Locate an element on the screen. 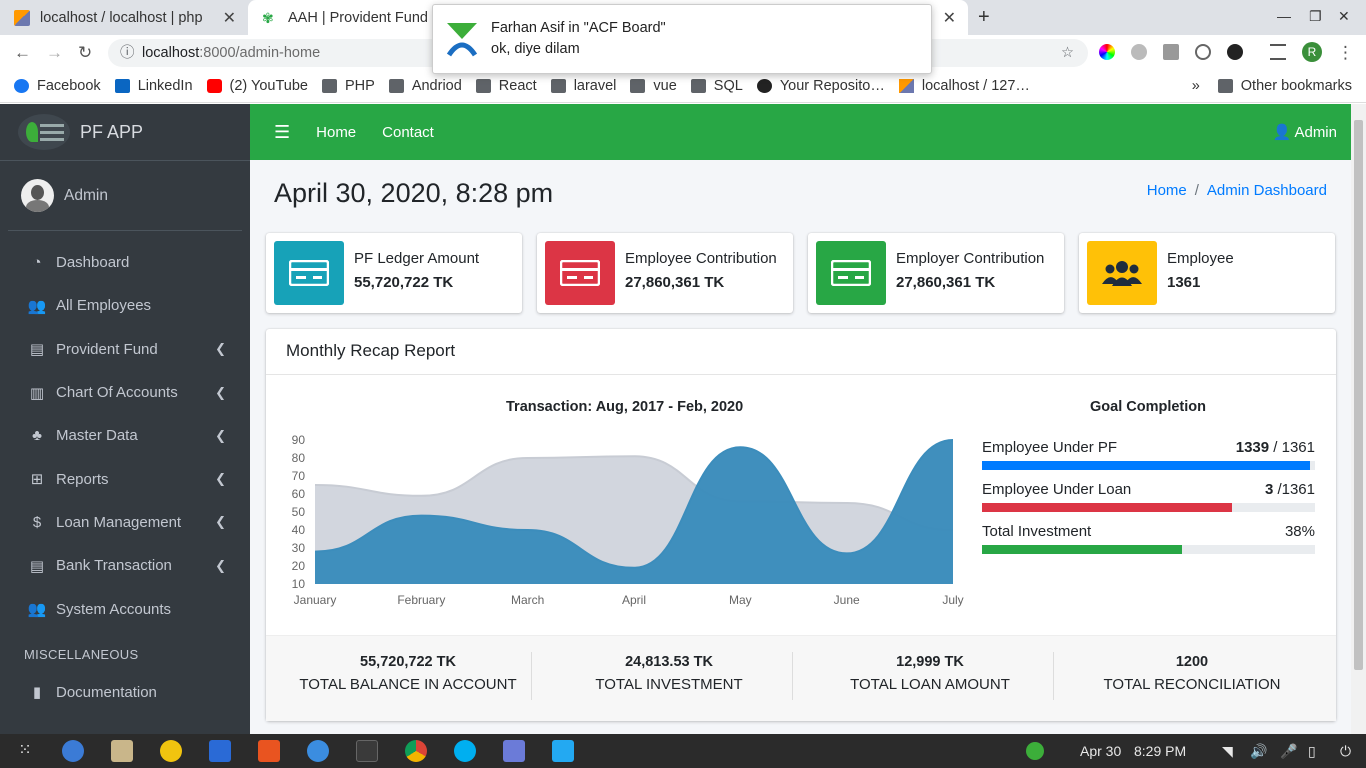 The image size is (1366, 768). back-icon: ← is located at coordinates (22, 53).